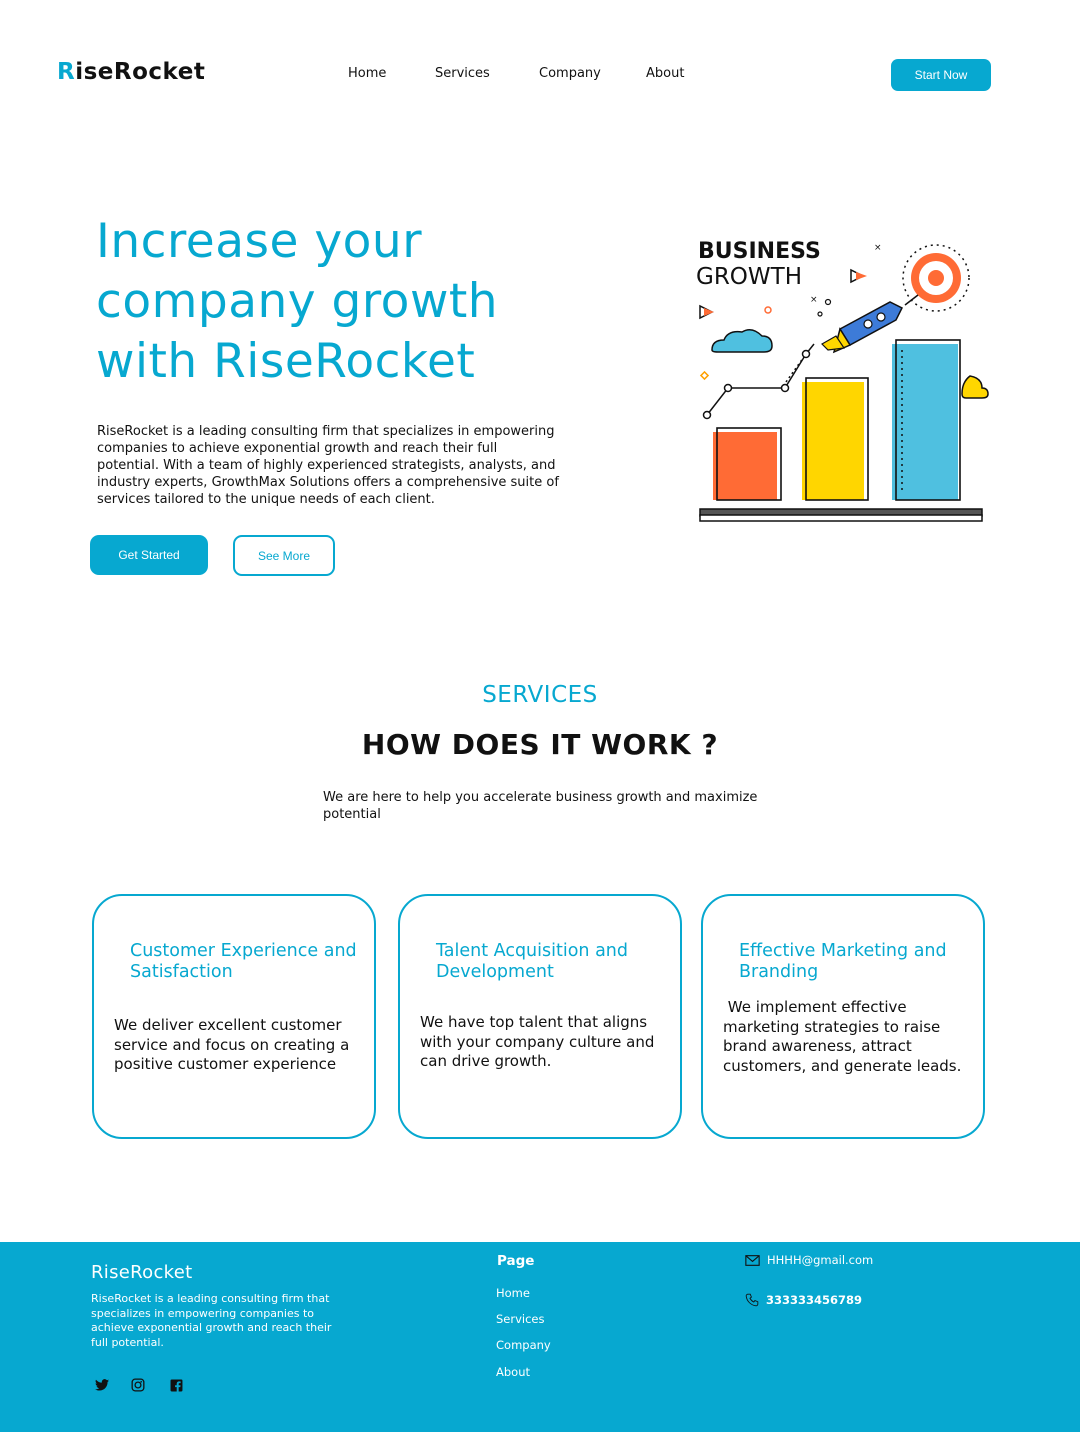 This screenshot has width=1080, height=1432. What do you see at coordinates (835, 439) in the screenshot?
I see `bar-yellow` at bounding box center [835, 439].